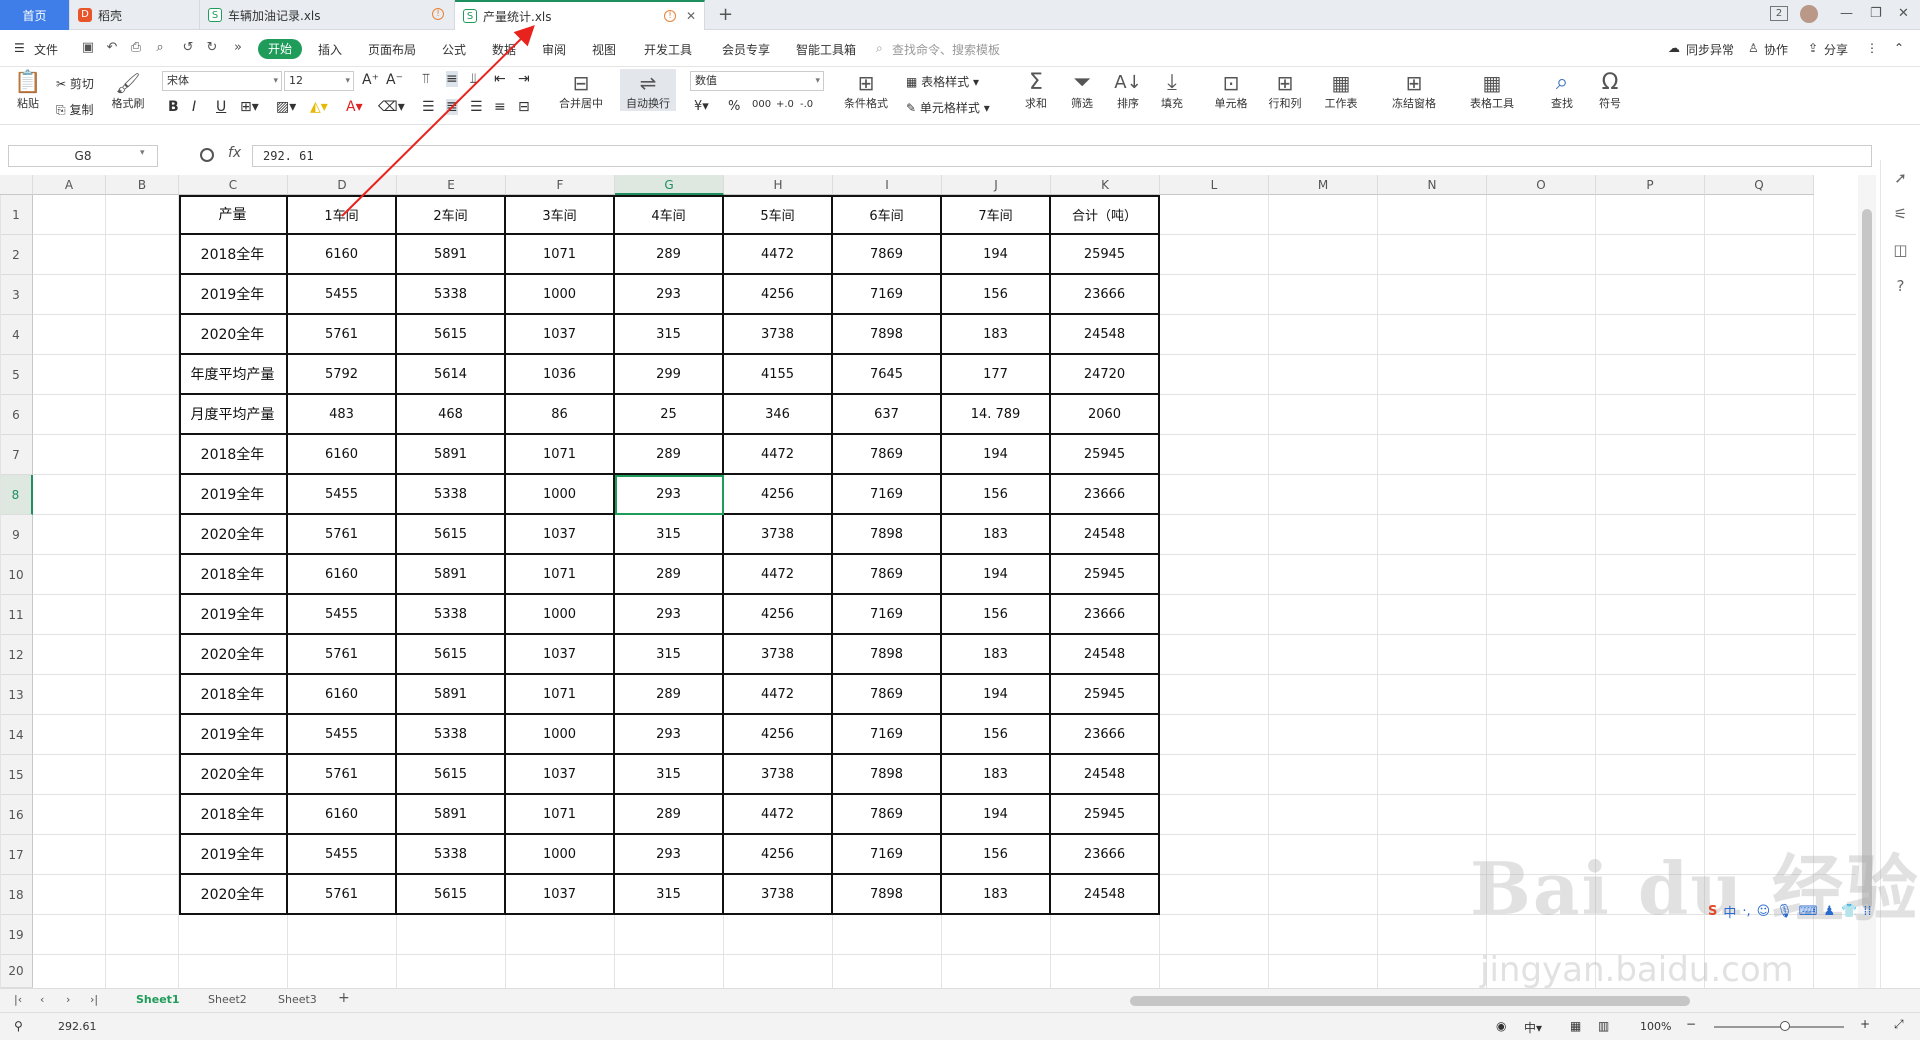 The width and height of the screenshot is (1920, 1040). I want to click on first-sheet-icon: |‹, so click(18, 999).